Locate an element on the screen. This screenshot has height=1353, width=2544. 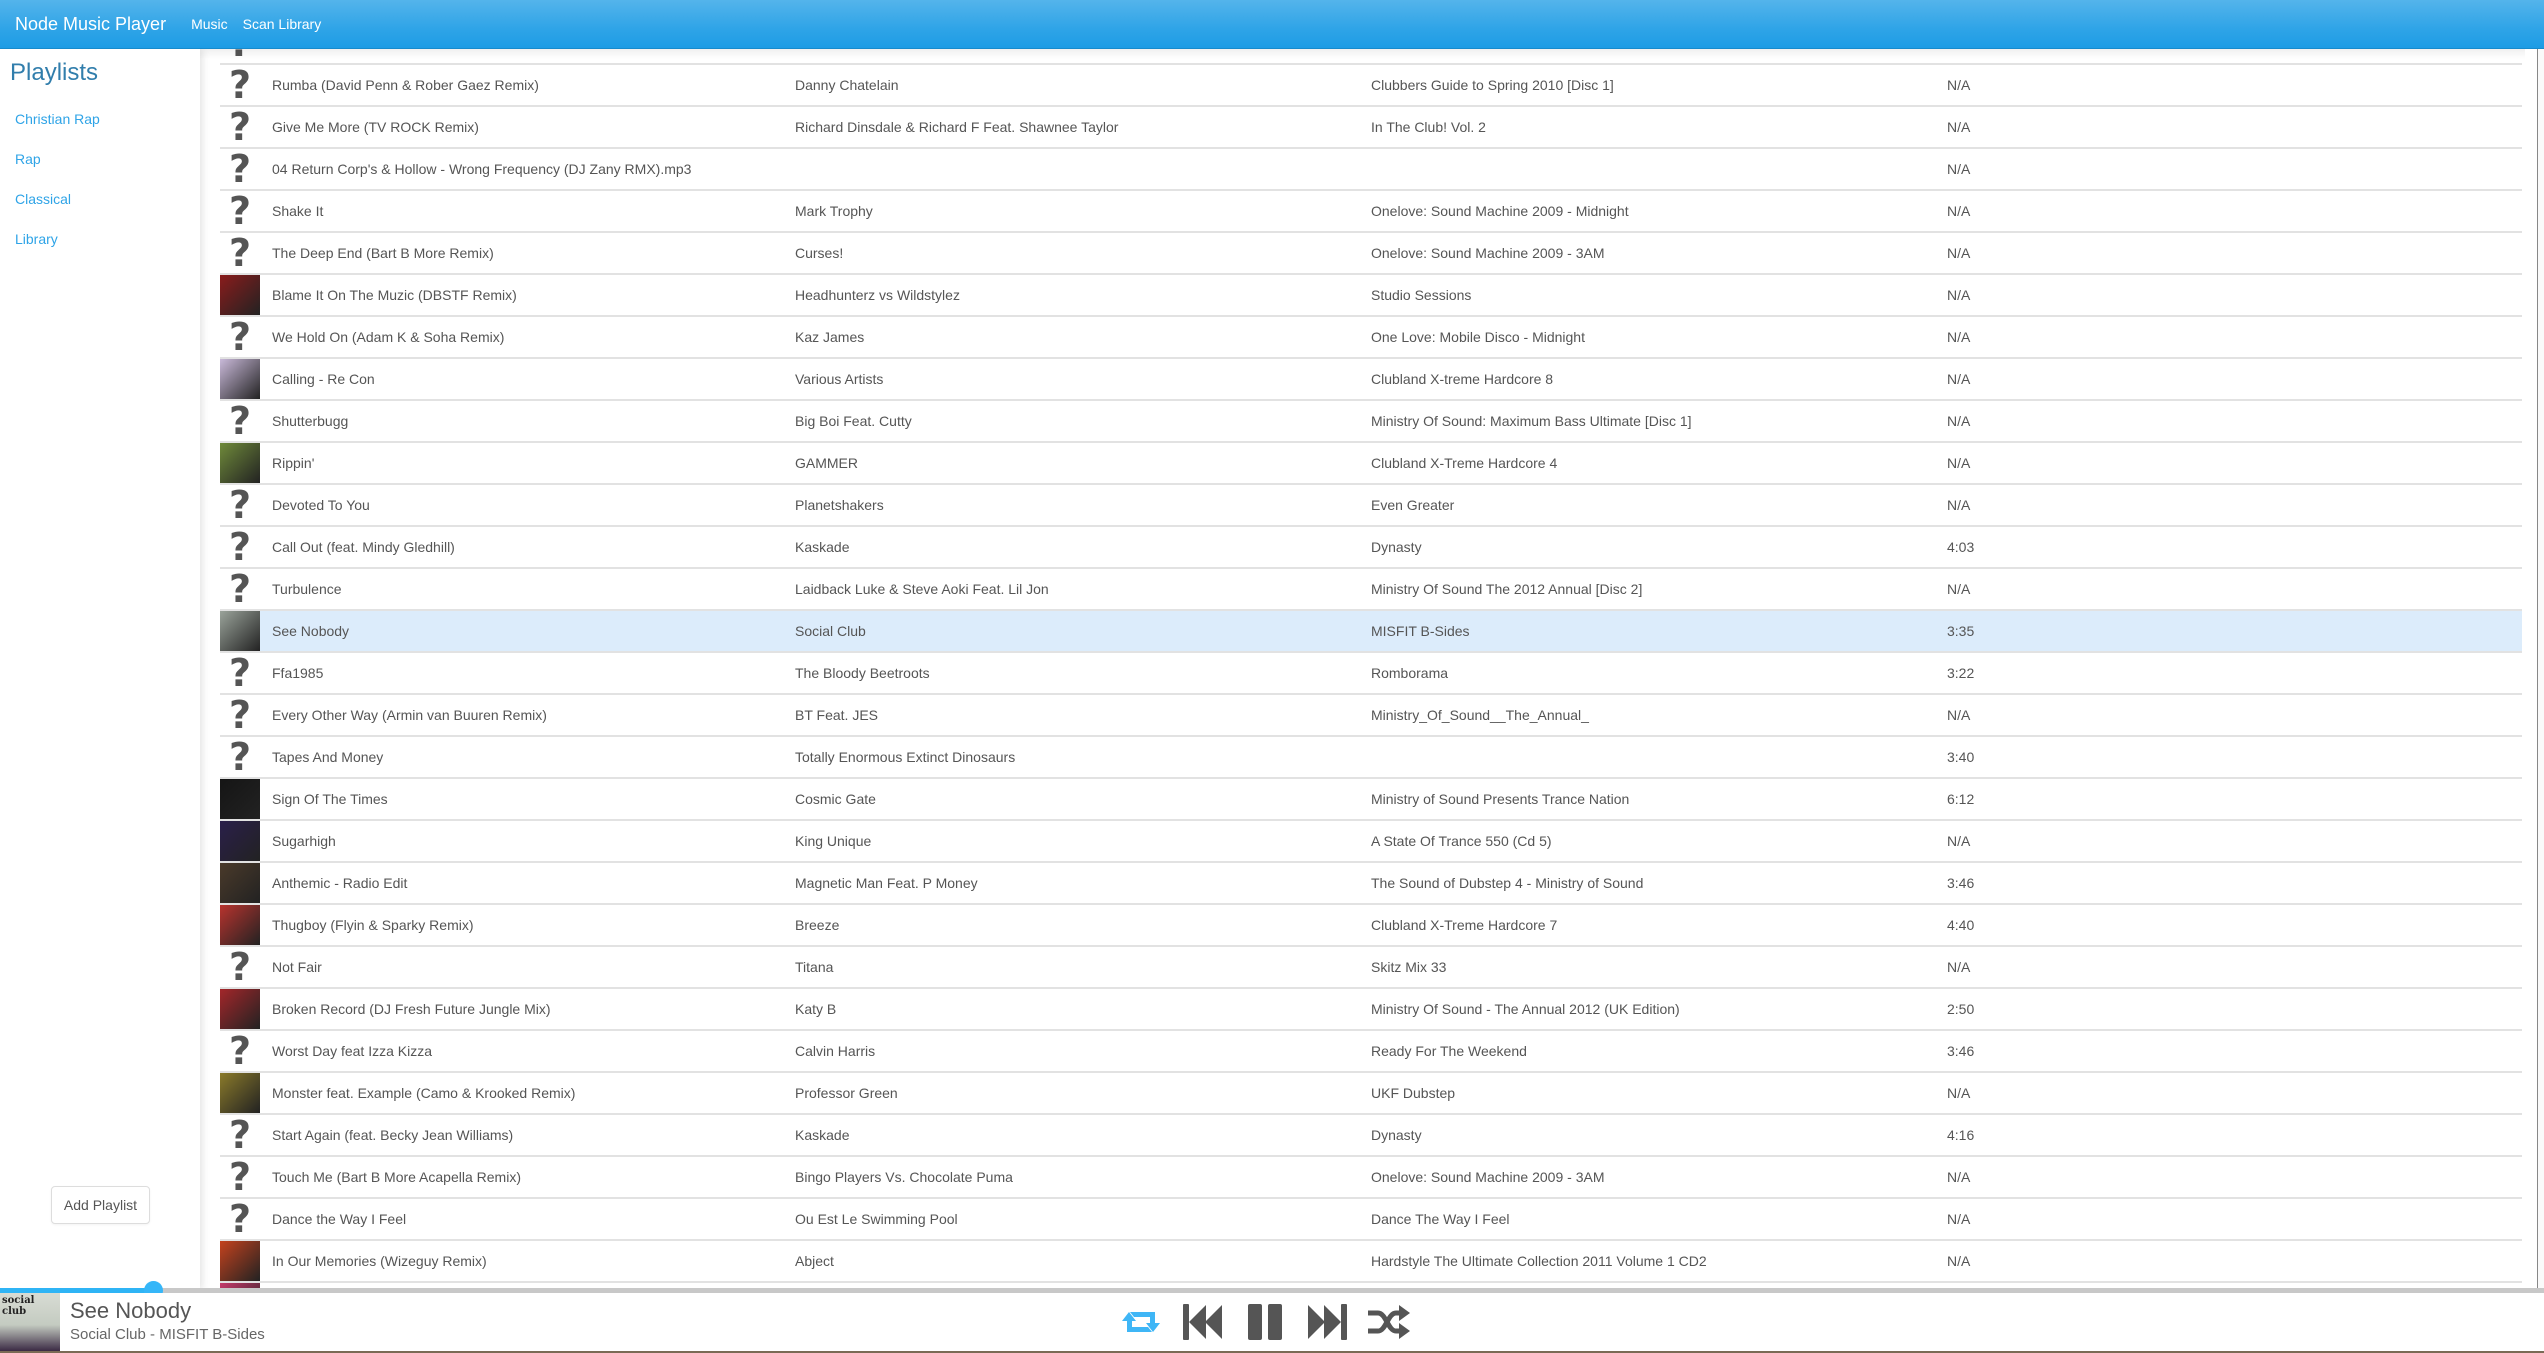
track-artist: Planetshakers is located at coordinates (839, 505).